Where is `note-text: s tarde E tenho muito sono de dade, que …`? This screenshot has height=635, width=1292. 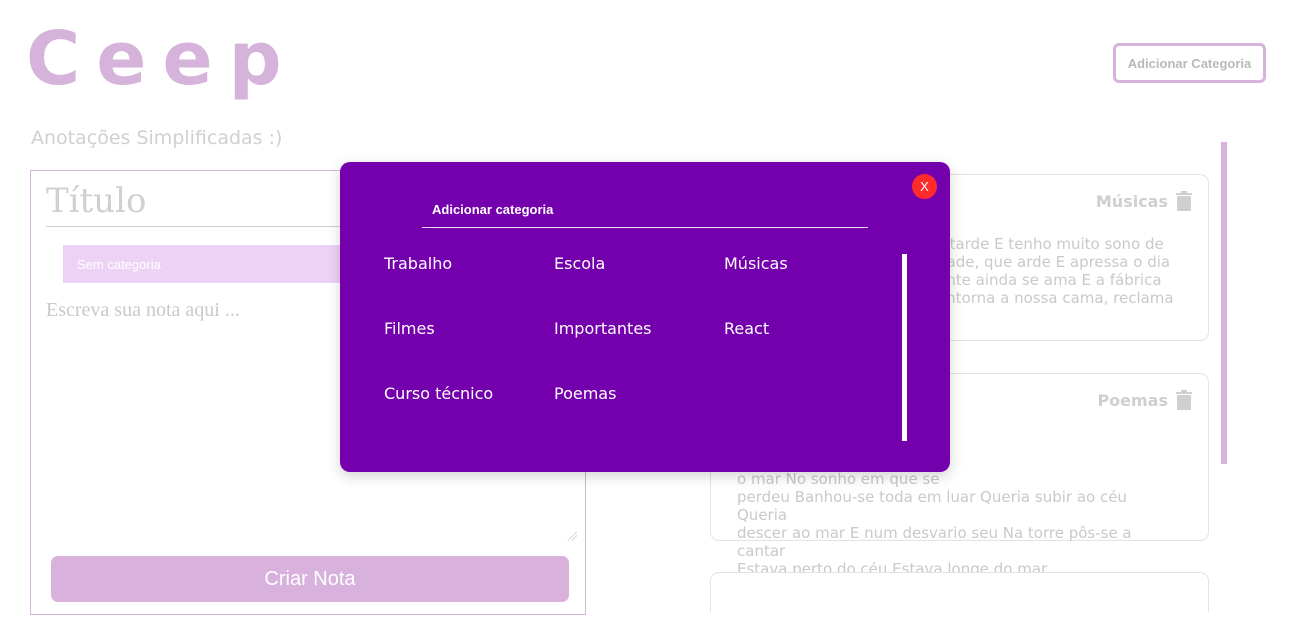 note-text: s tarde E tenho muito sono de dade, que … is located at coordinates (1055, 271).